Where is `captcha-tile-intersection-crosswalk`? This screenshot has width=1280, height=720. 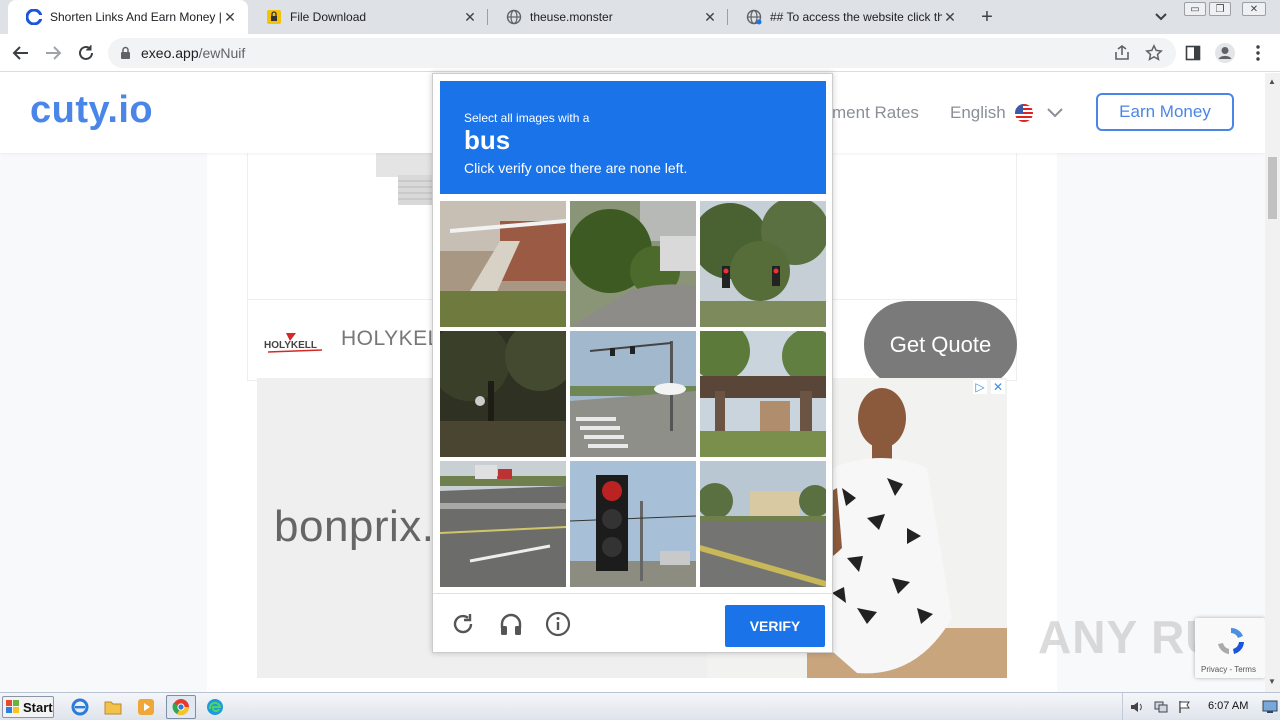 captcha-tile-intersection-crosswalk is located at coordinates (633, 394).